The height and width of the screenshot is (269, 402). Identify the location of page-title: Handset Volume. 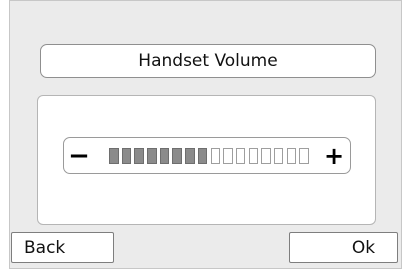
(208, 61).